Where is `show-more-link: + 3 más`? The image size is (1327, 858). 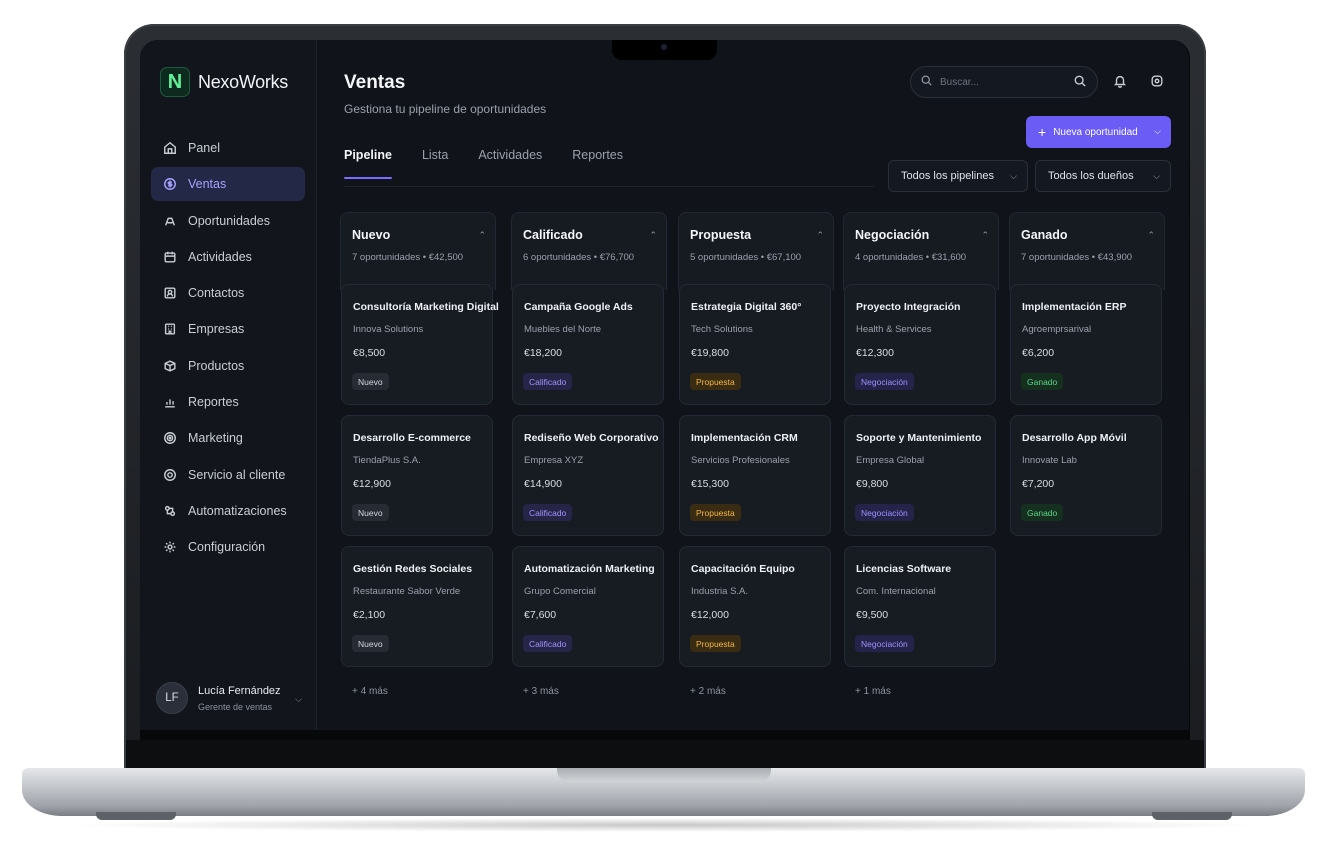 show-more-link: + 3 más is located at coordinates (541, 691).